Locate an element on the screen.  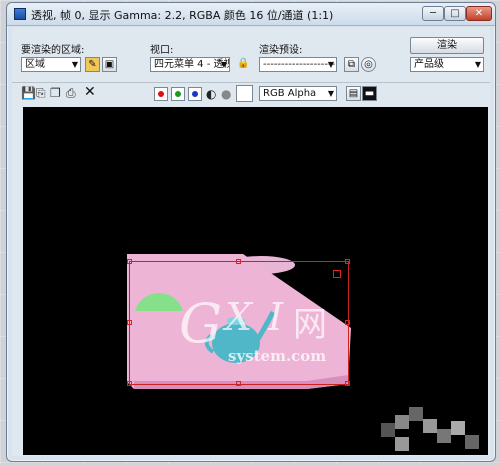
watermark-domain: system.com is located at coordinates (277, 356).